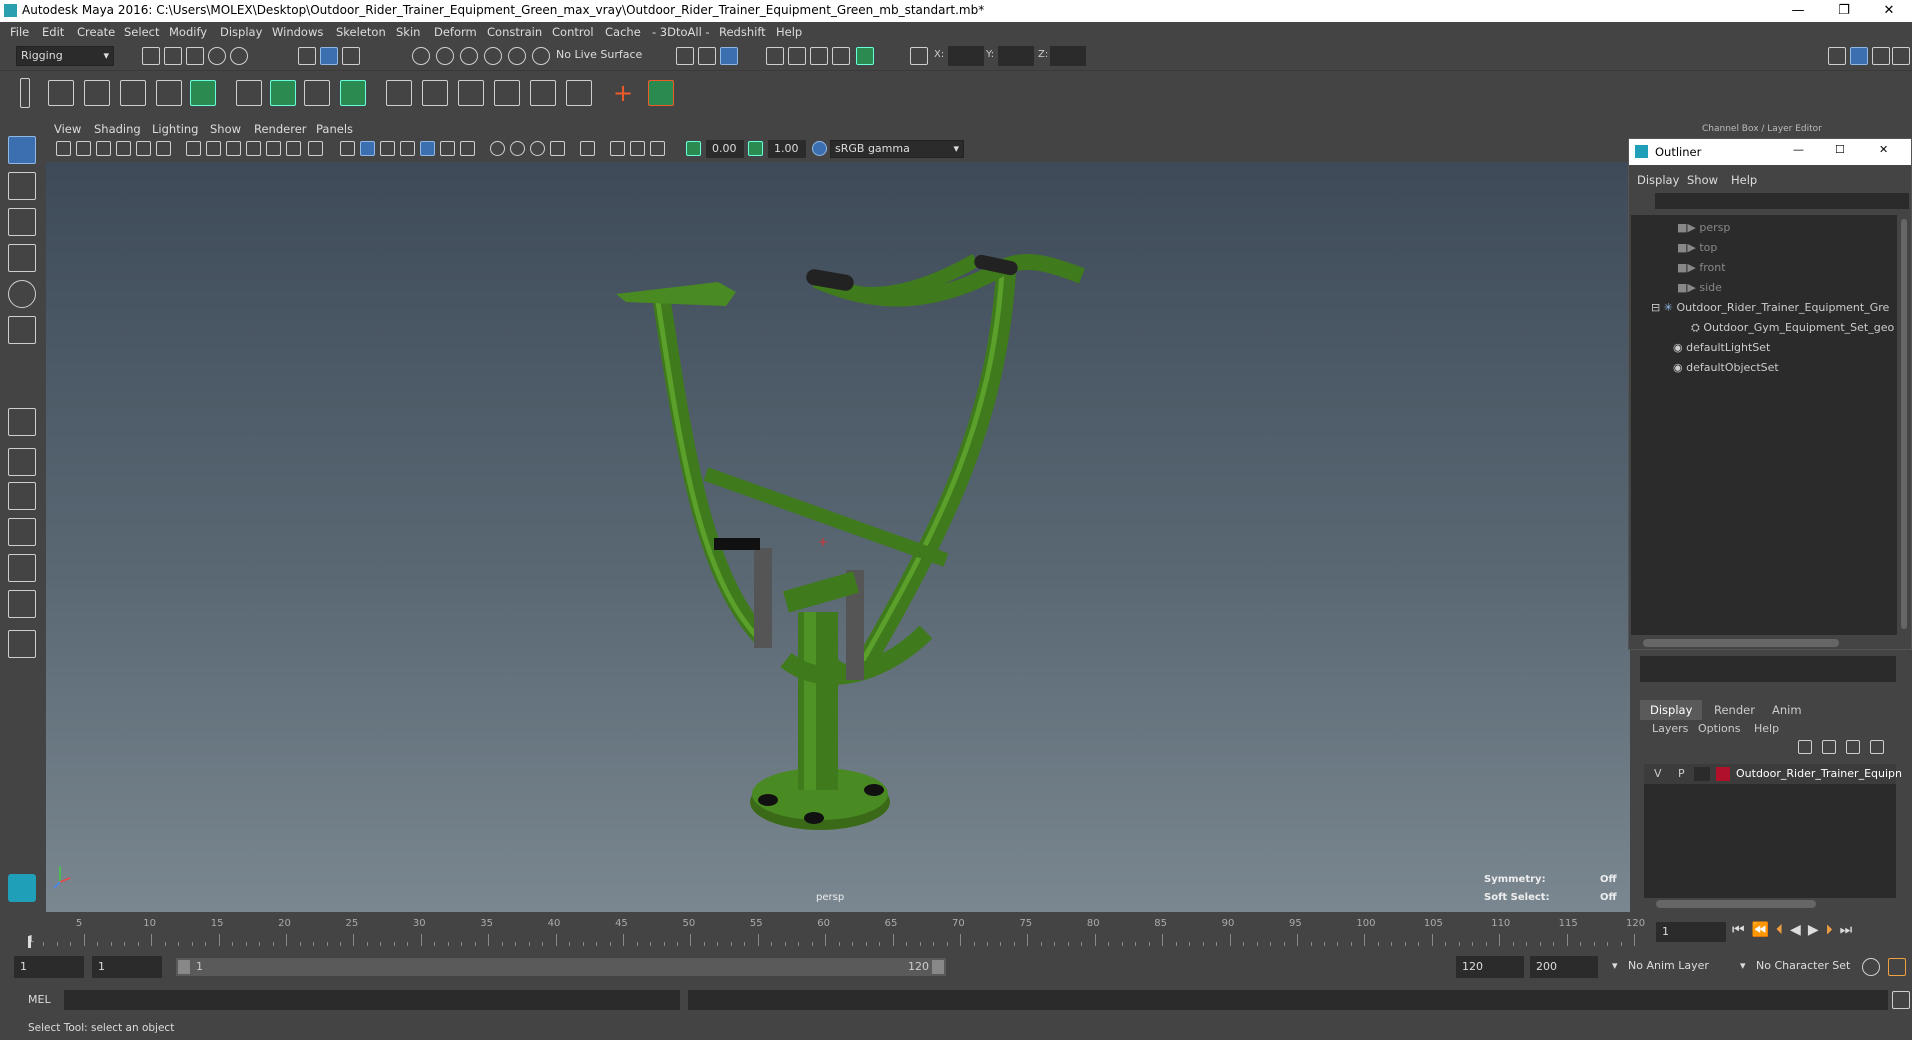  What do you see at coordinates (1658, 180) in the screenshot?
I see `outliner-menu-display: Display` at bounding box center [1658, 180].